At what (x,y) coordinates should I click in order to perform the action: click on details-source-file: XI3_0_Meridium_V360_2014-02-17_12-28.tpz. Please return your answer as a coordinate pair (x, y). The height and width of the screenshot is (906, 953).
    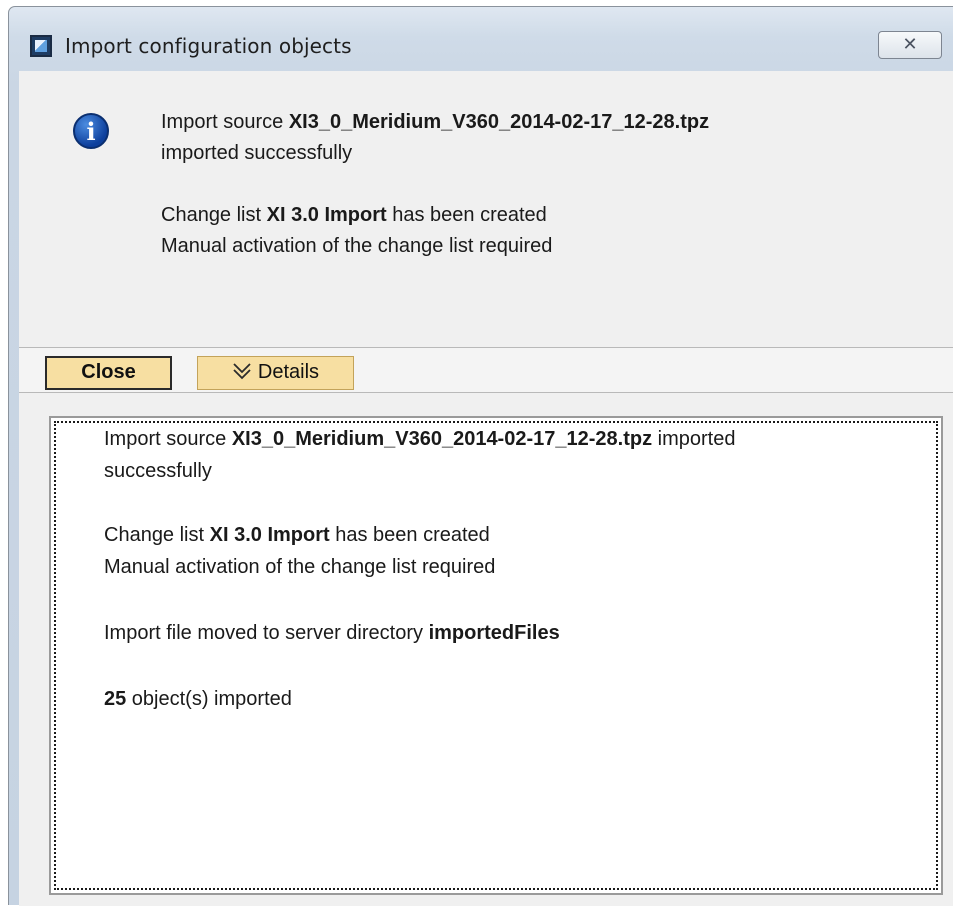
    Looking at the image, I should click on (442, 439).